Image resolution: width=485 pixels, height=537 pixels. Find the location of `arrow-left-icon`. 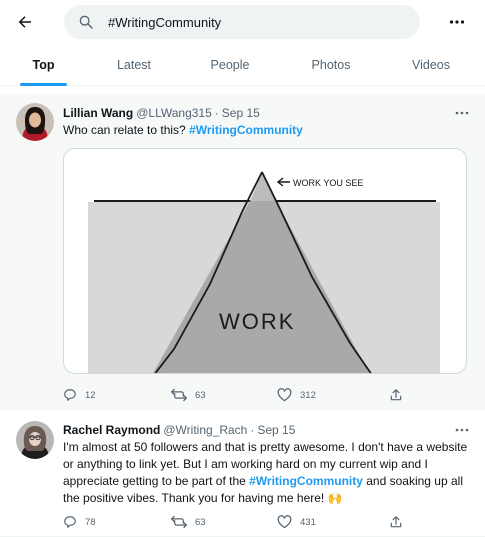

arrow-left-icon is located at coordinates (24, 22).